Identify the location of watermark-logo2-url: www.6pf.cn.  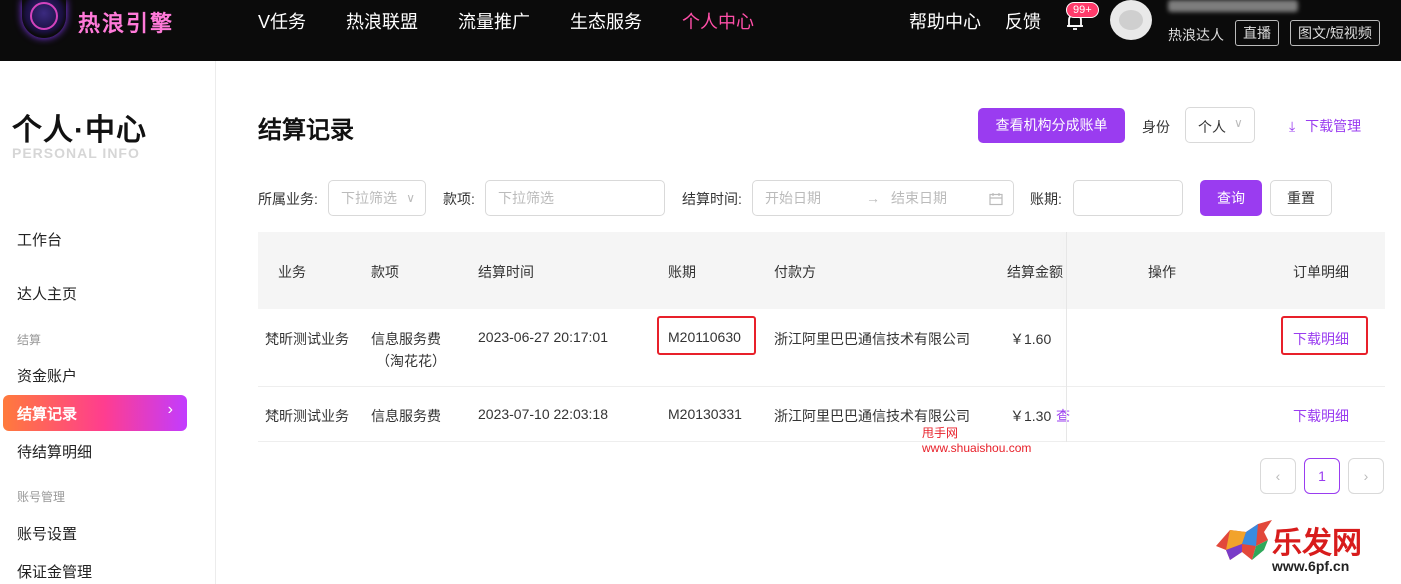
(1311, 566).